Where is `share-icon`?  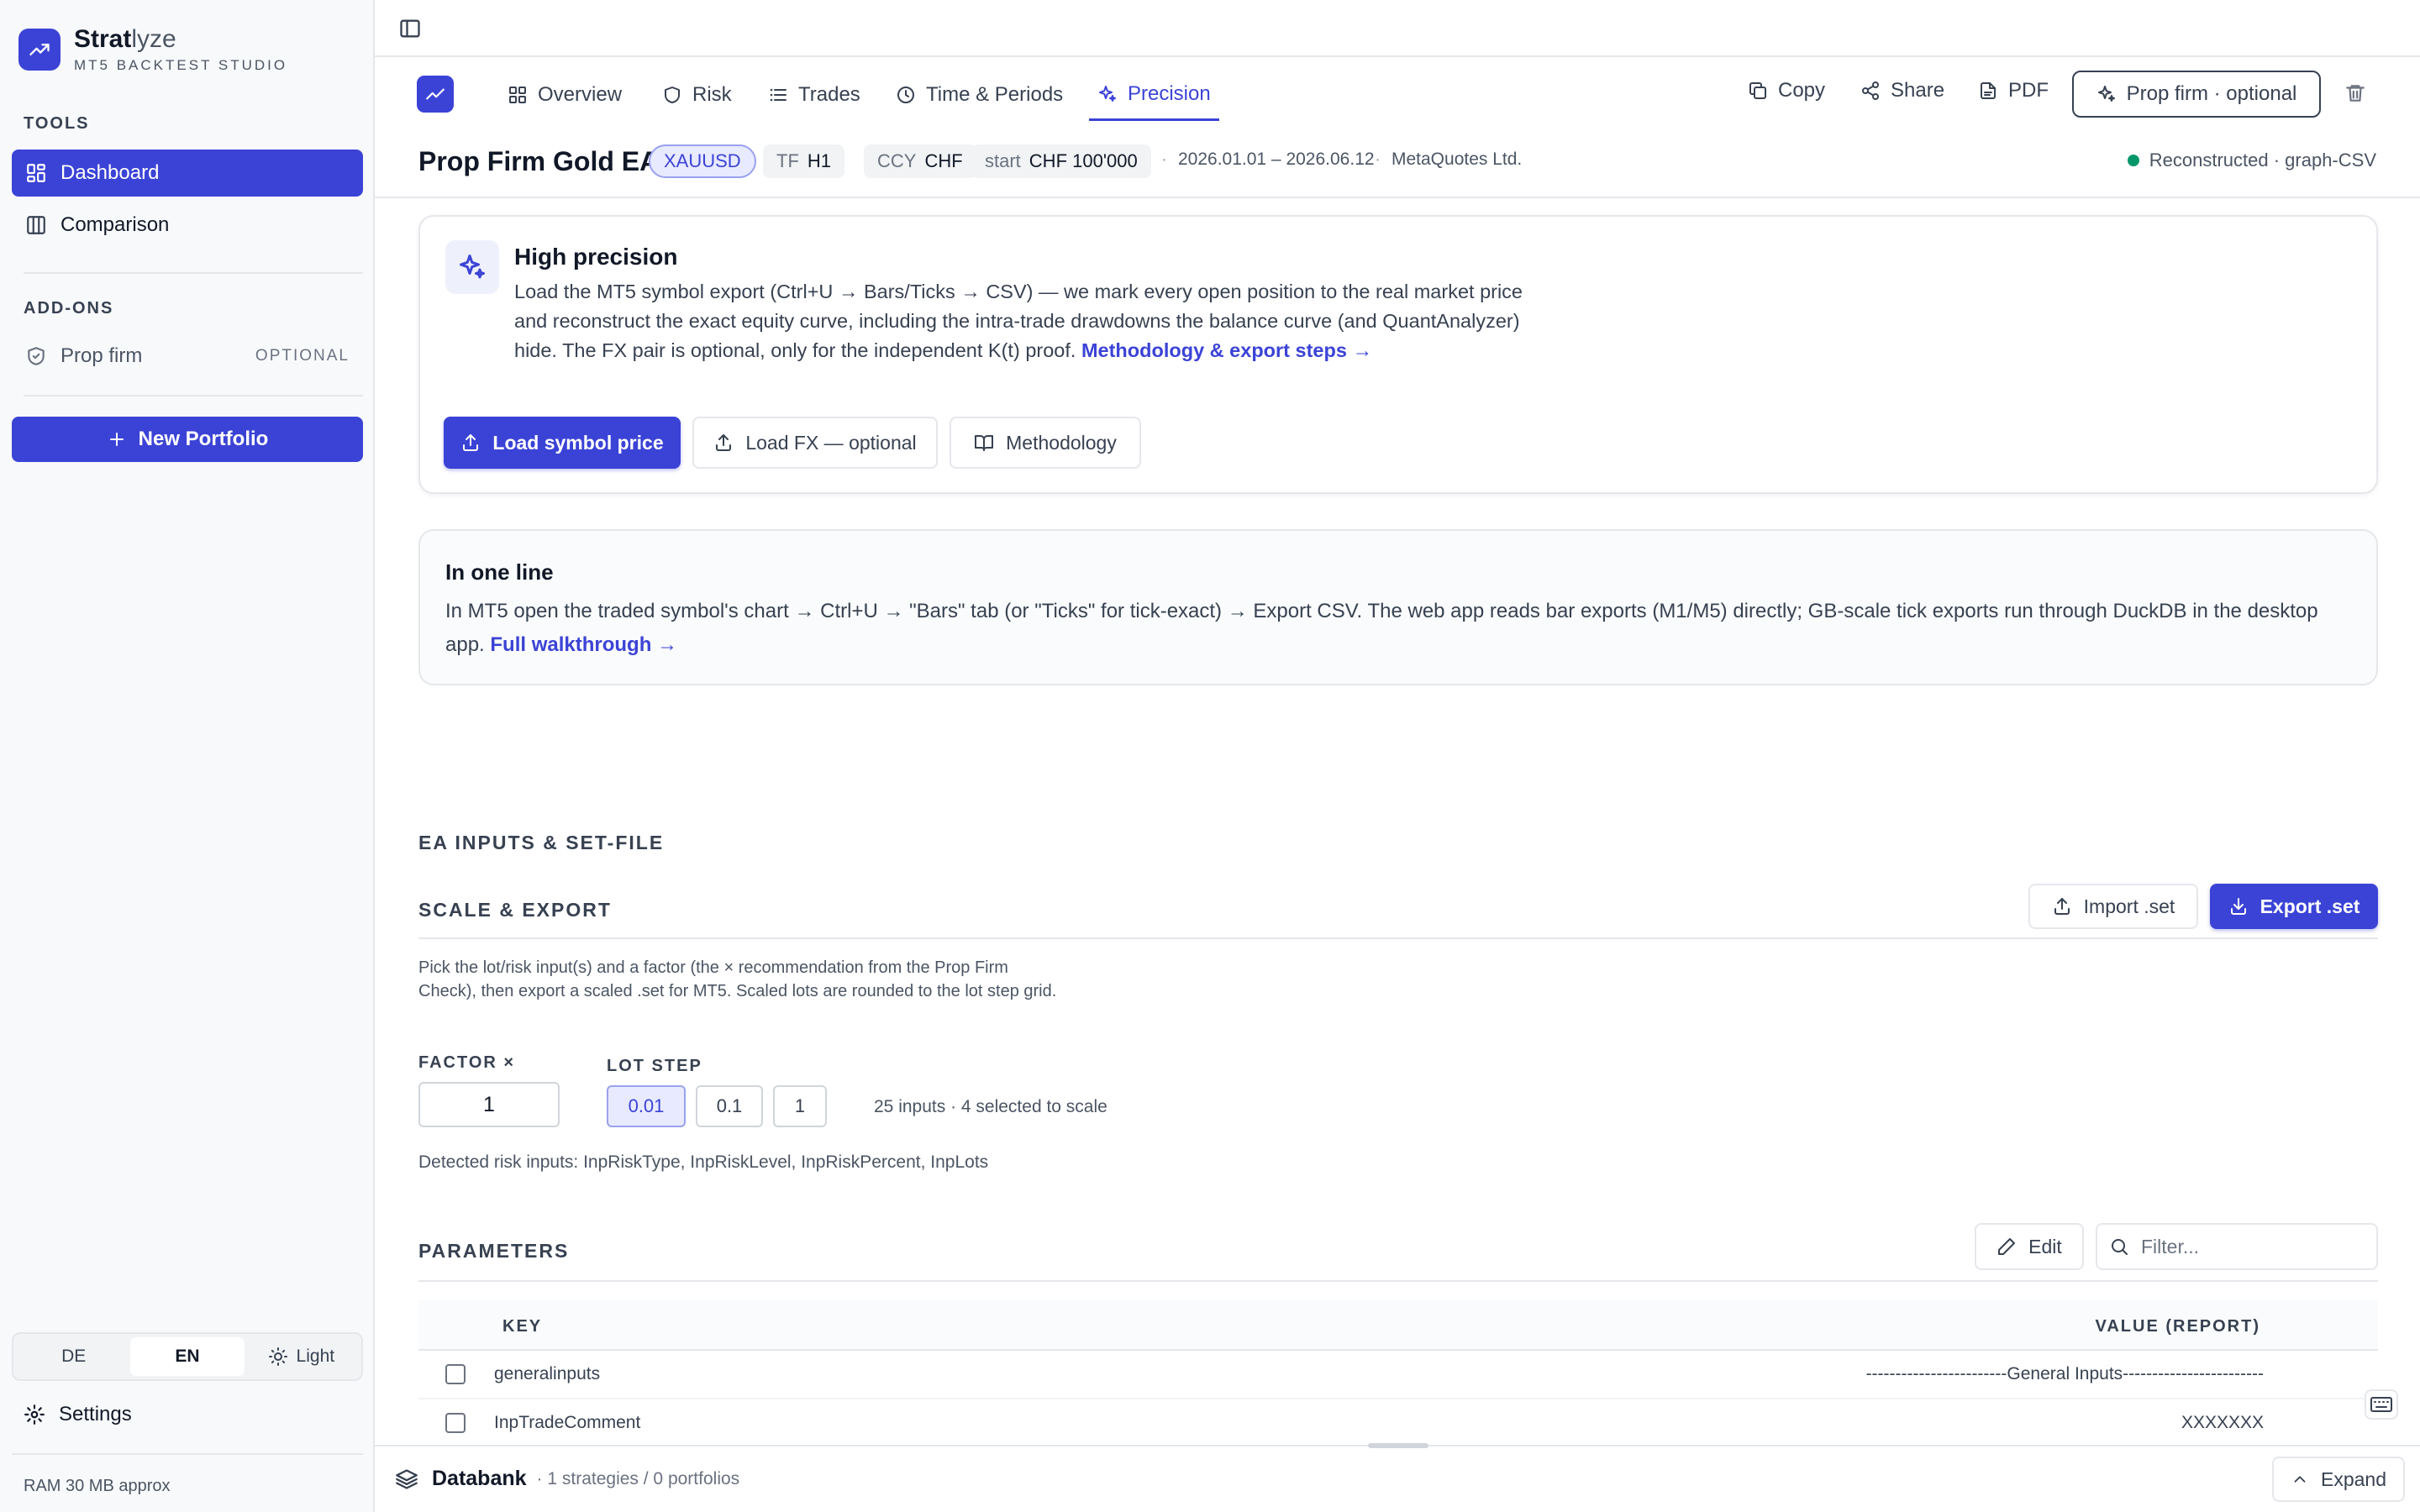
share-icon is located at coordinates (1870, 91).